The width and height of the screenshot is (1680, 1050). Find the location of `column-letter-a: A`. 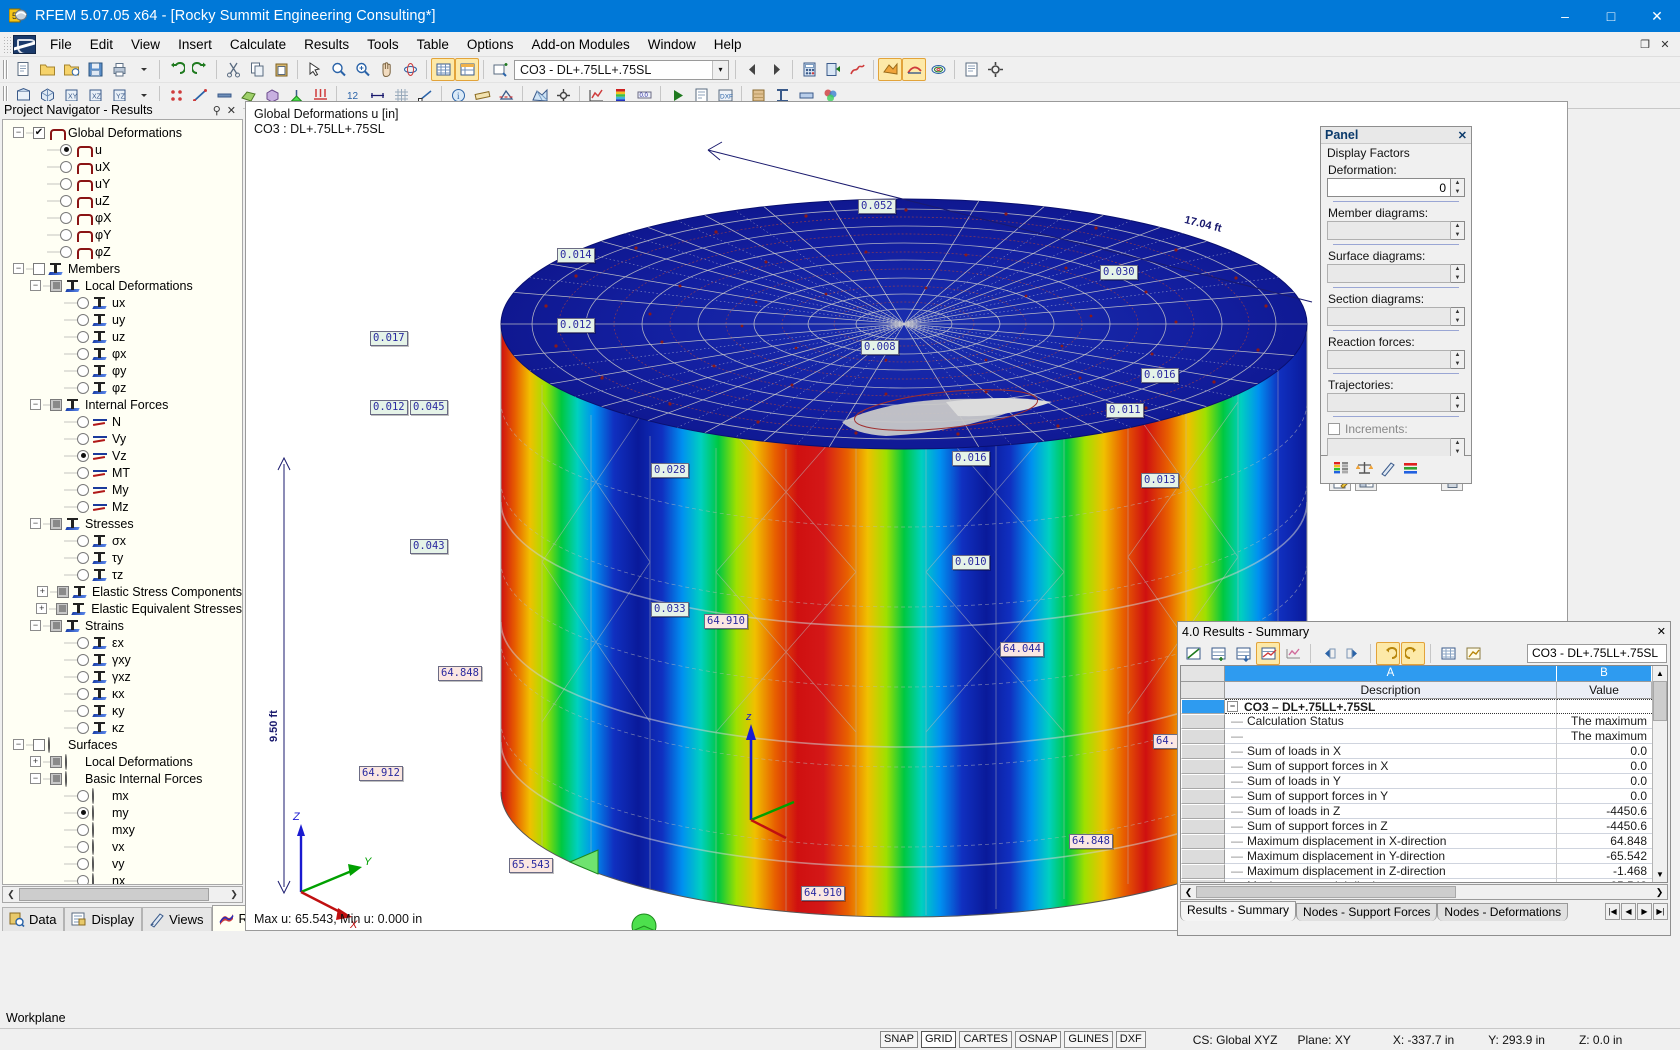

column-letter-a: A is located at coordinates (1391, 674).